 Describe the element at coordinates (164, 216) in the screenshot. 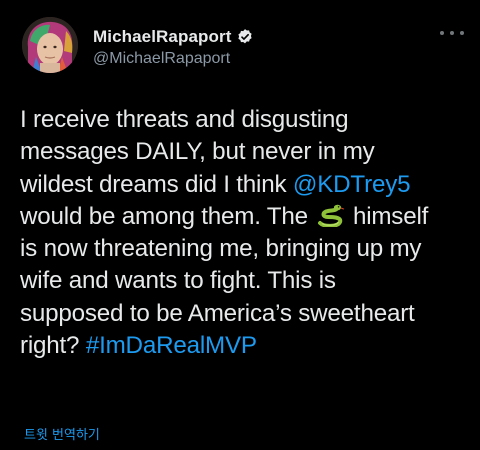

I see `tweet-text-segment: would be among them. The` at that location.